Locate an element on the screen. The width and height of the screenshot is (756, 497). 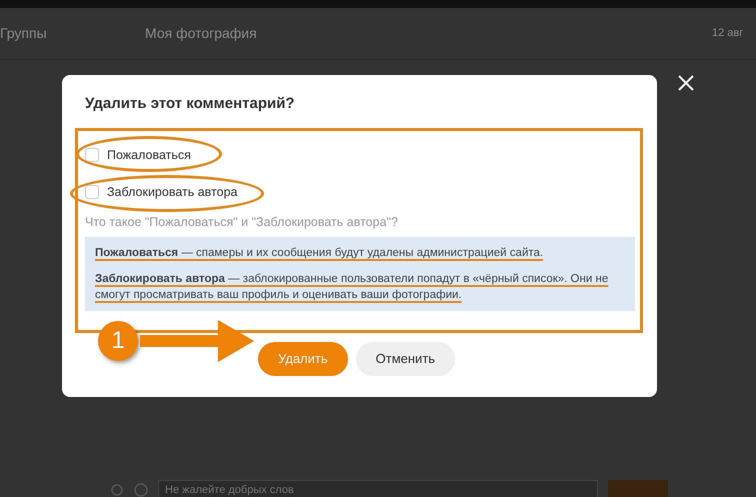
send-button is located at coordinates (638, 488).